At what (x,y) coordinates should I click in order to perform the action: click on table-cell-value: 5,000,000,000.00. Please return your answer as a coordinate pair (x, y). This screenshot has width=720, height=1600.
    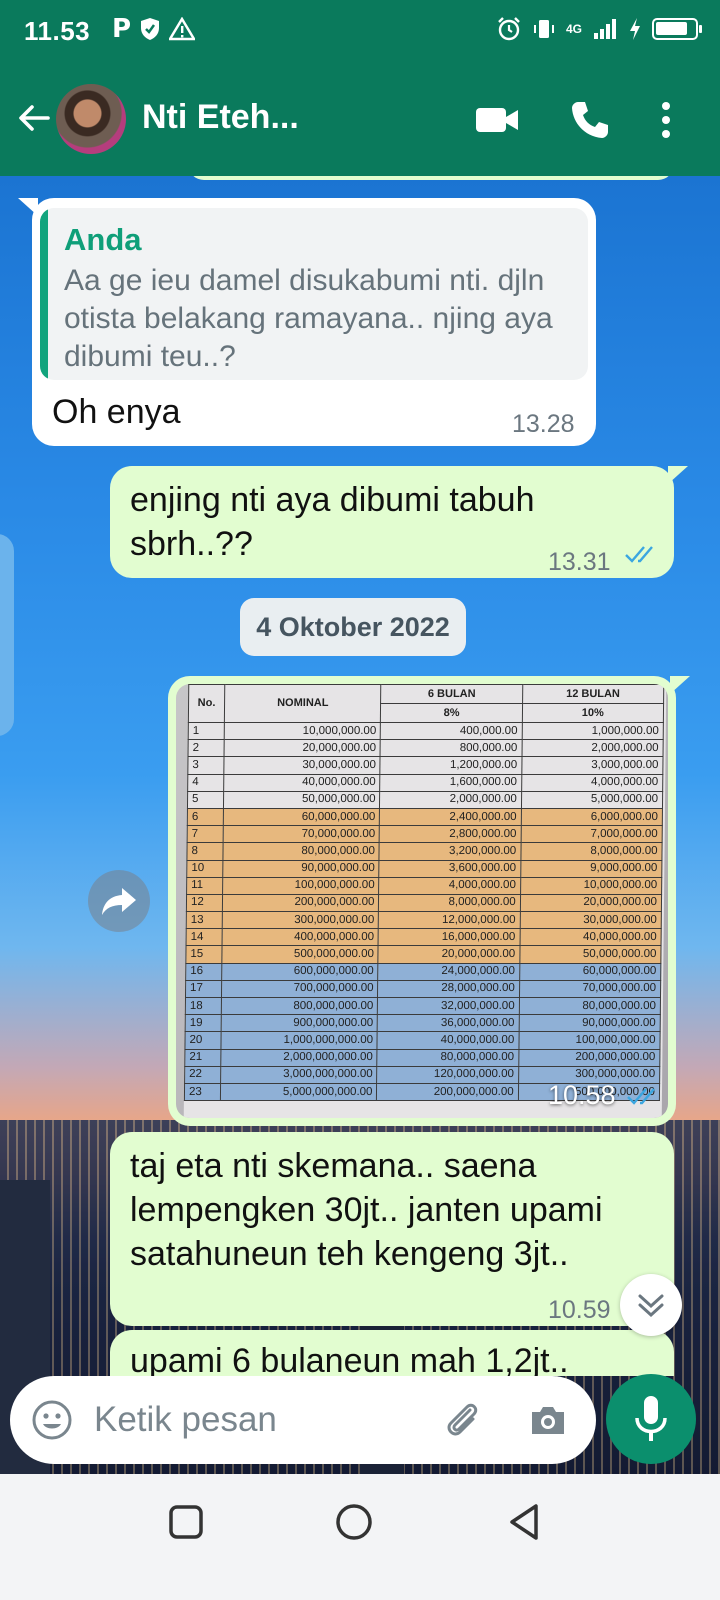
    Looking at the image, I should click on (299, 1092).